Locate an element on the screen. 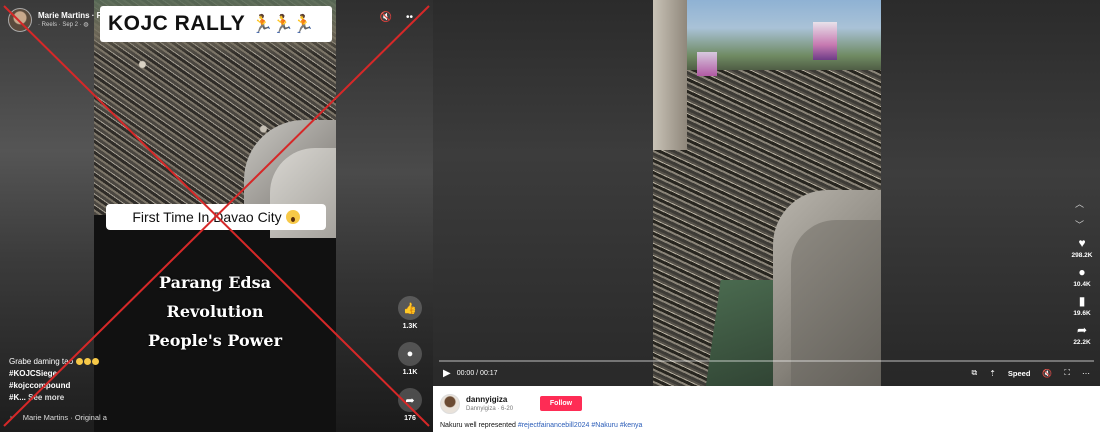 The image size is (1100, 432). bookmark-action: ▮ 19.6K is located at coordinates (1081, 305).